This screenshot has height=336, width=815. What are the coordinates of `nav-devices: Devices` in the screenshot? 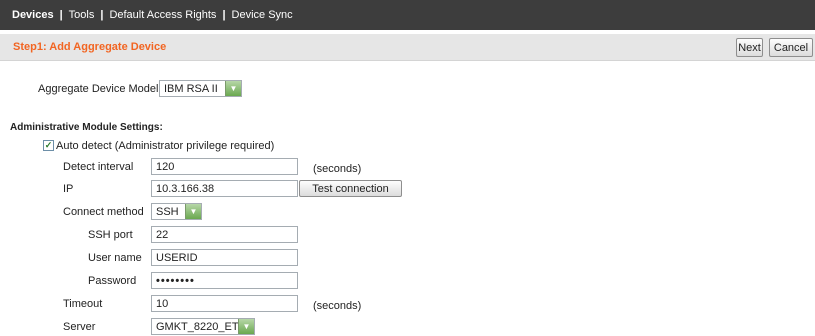 It's located at (33, 15).